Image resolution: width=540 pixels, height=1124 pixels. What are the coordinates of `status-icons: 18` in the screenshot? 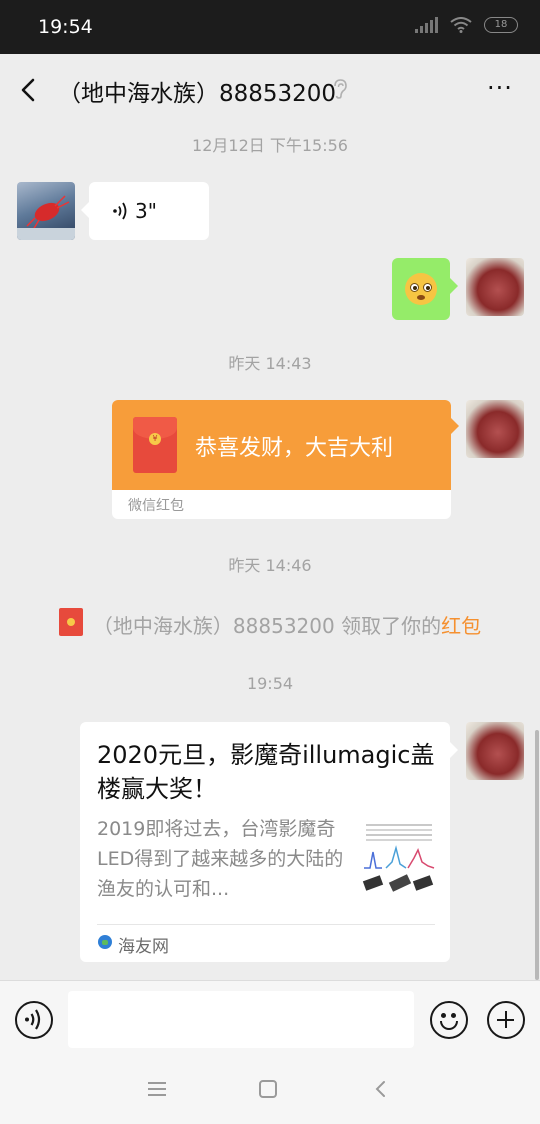 It's located at (466, 25).